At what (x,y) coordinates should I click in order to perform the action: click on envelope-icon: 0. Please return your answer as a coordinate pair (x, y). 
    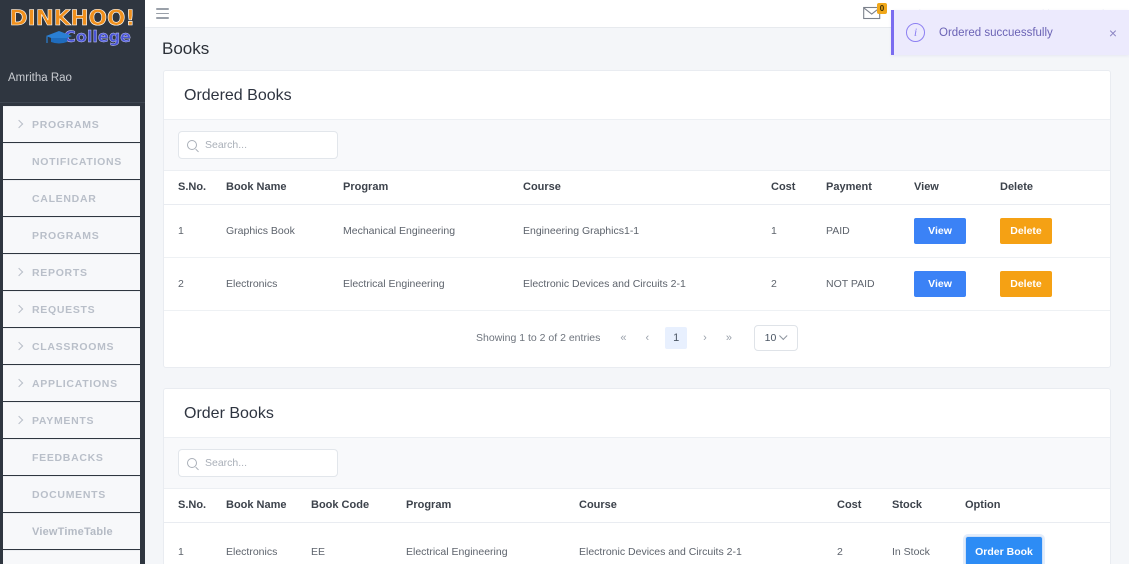
    Looking at the image, I should click on (875, 12).